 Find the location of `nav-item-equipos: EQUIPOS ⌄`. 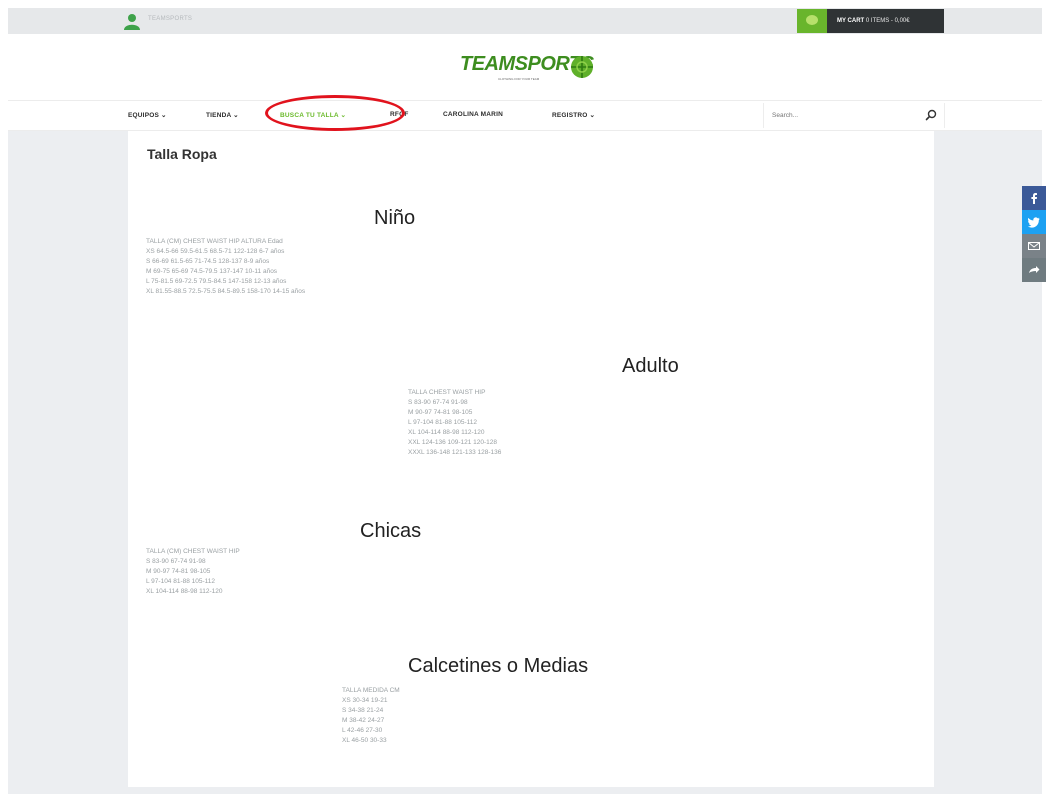

nav-item-equipos: EQUIPOS ⌄ is located at coordinates (147, 115).